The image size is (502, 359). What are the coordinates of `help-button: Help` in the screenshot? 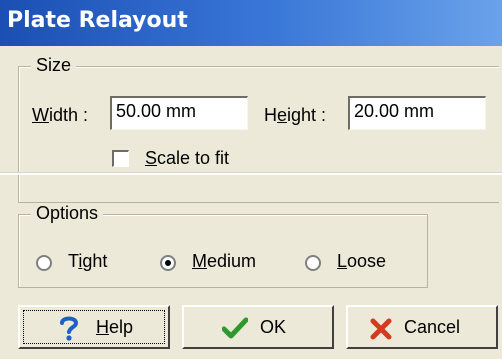 It's located at (94, 327).